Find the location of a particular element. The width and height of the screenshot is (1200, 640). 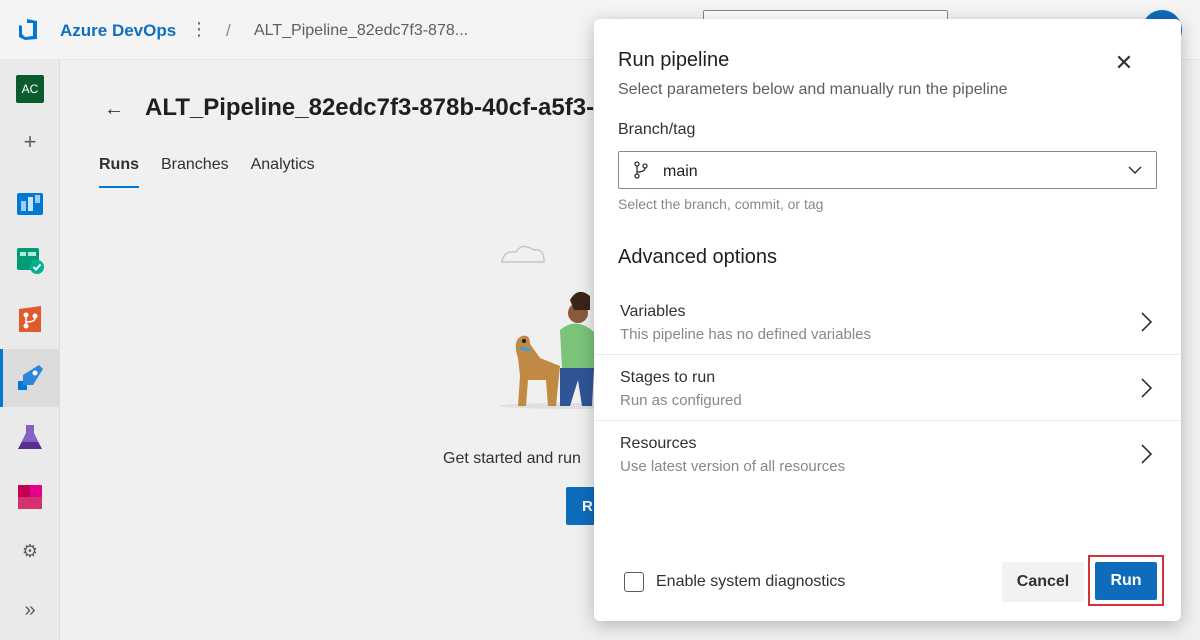

run-button: Run is located at coordinates (1126, 581).